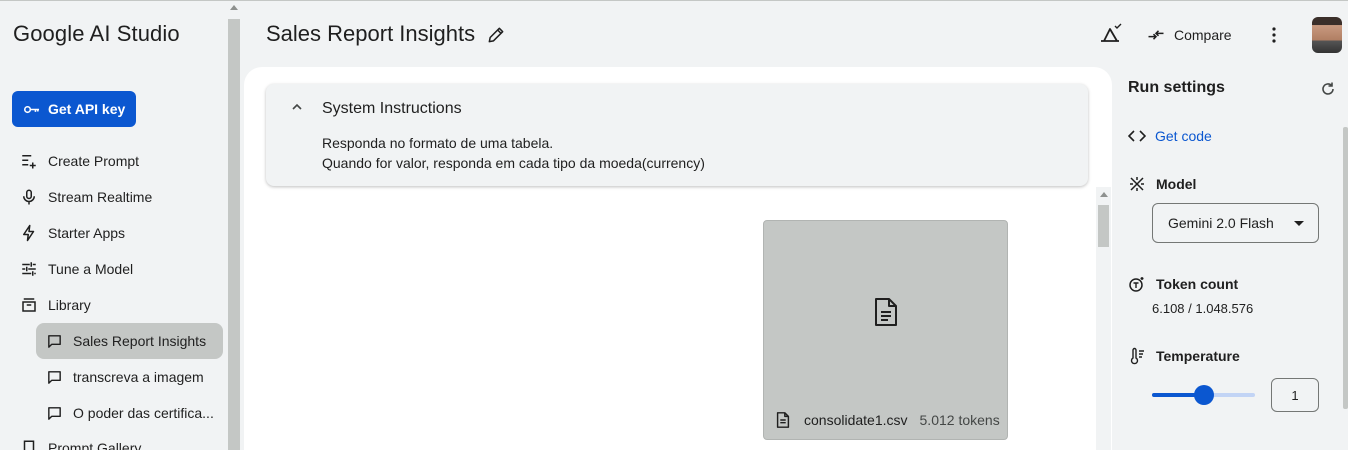  What do you see at coordinates (1111, 34) in the screenshot?
I see `drive-saved-icon` at bounding box center [1111, 34].